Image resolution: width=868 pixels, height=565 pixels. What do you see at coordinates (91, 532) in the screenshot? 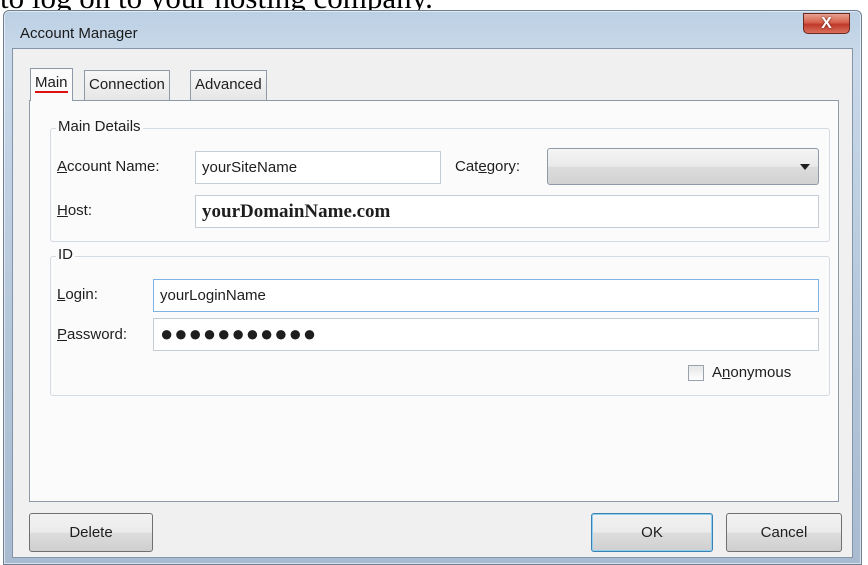
I see `delete-button: Delete` at bounding box center [91, 532].